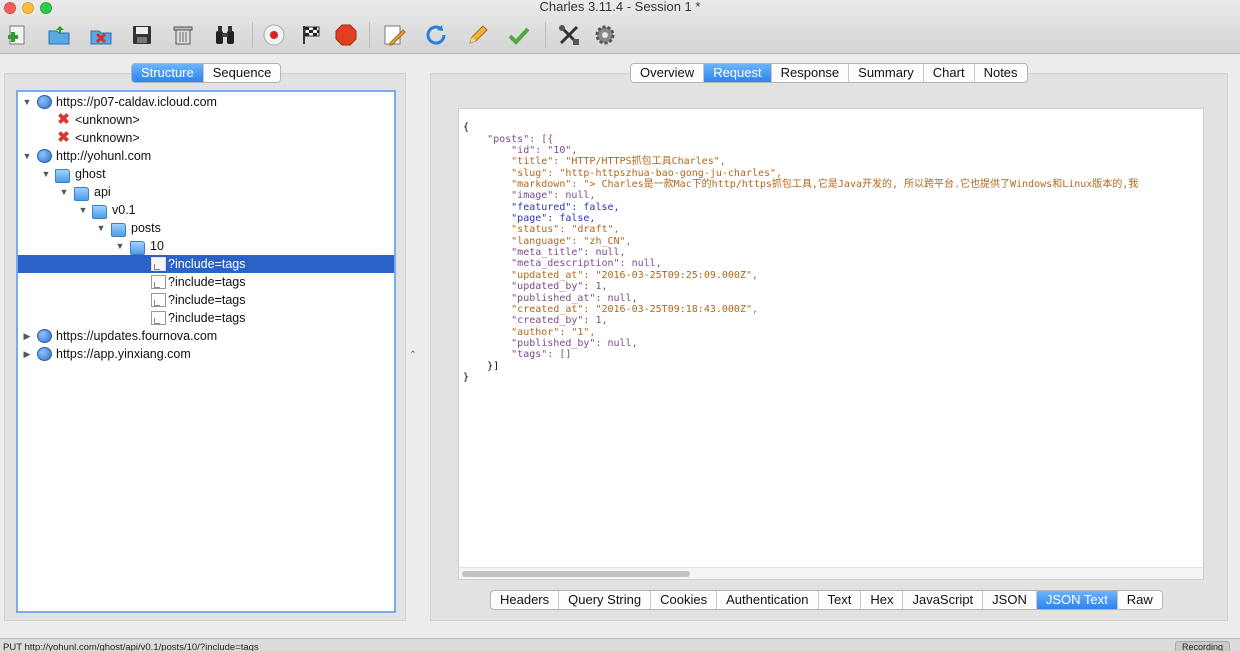  Describe the element at coordinates (312, 35) in the screenshot. I see `throttle-button` at that location.